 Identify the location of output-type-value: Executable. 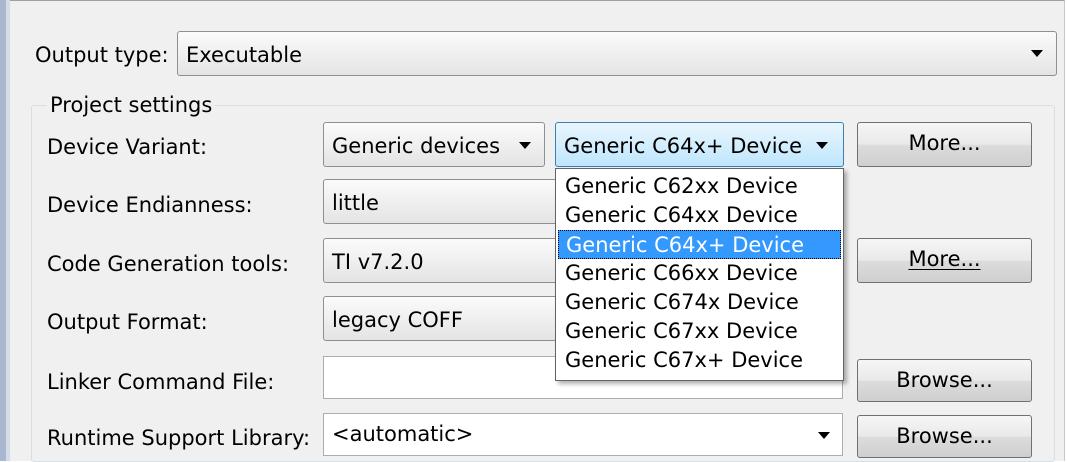
(244, 55).